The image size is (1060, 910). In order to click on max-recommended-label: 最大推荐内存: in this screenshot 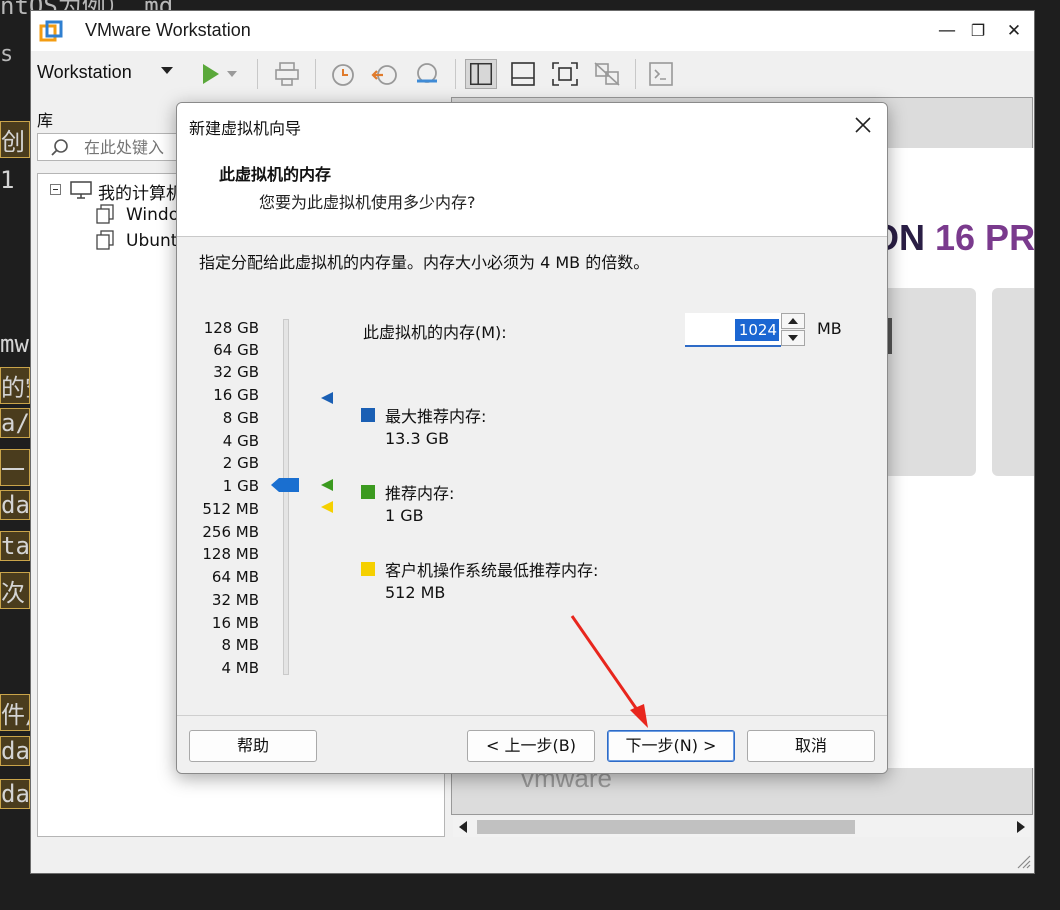, I will do `click(436, 416)`.